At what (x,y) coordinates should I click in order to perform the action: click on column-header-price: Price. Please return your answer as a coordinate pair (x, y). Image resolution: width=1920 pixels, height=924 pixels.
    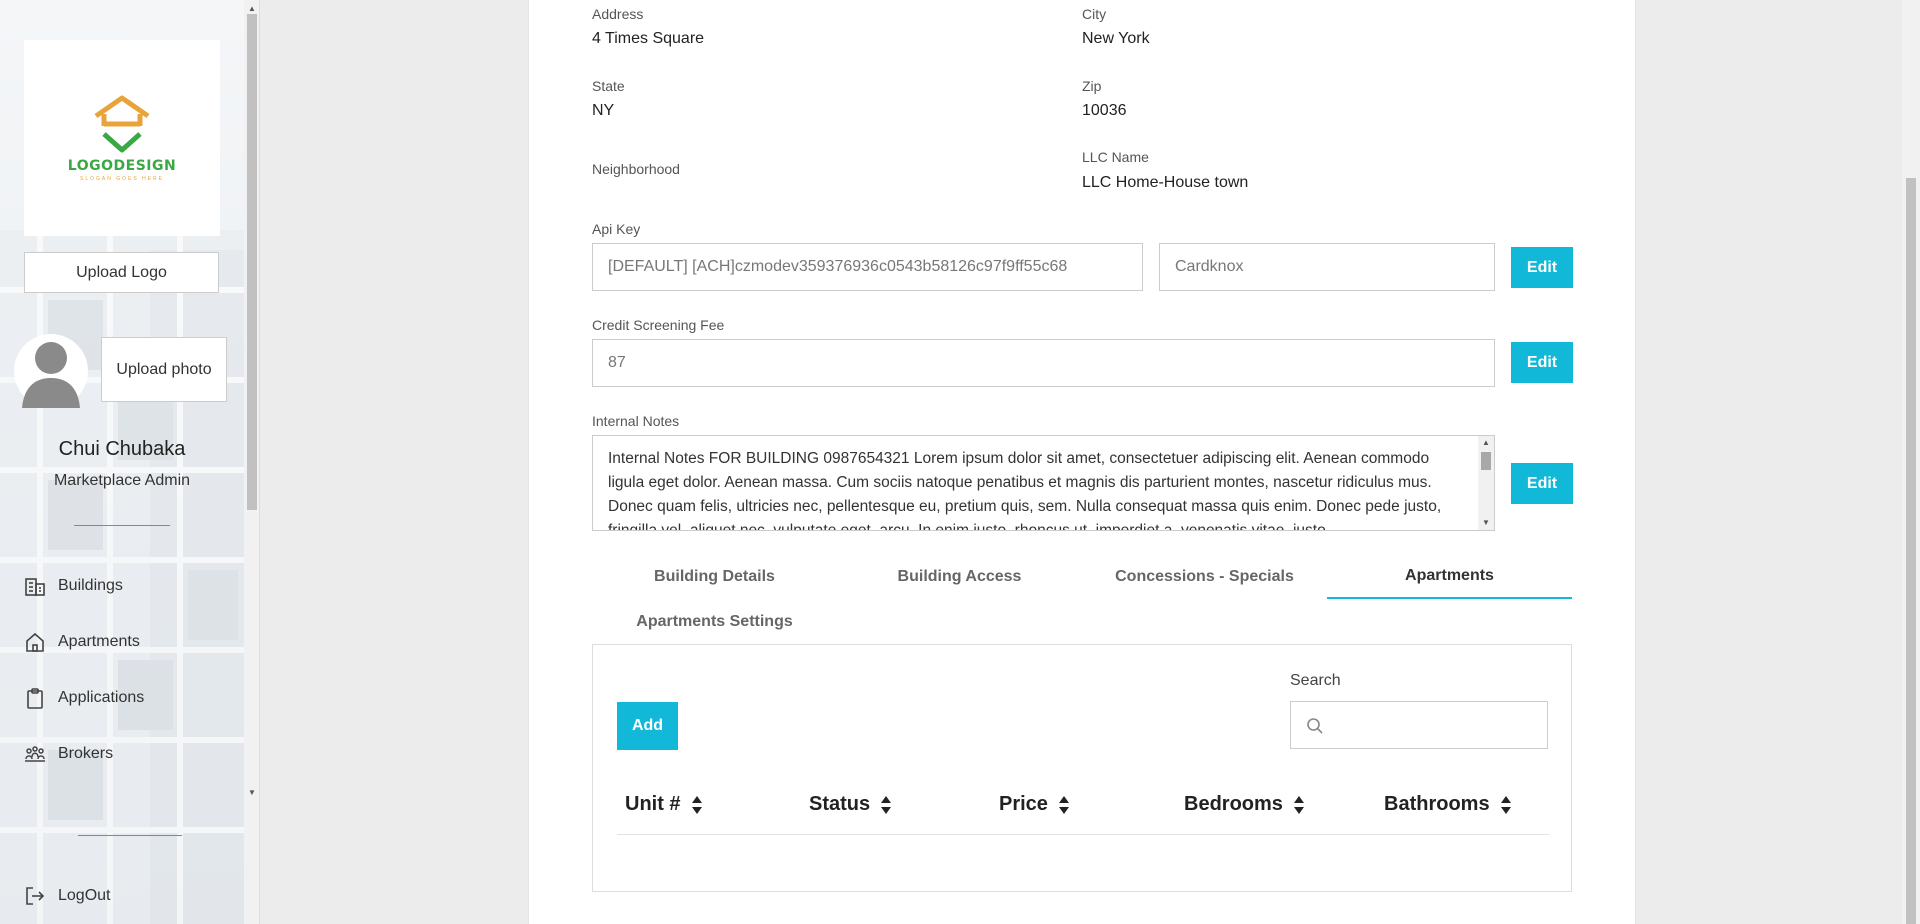
    Looking at the image, I should click on (1034, 804).